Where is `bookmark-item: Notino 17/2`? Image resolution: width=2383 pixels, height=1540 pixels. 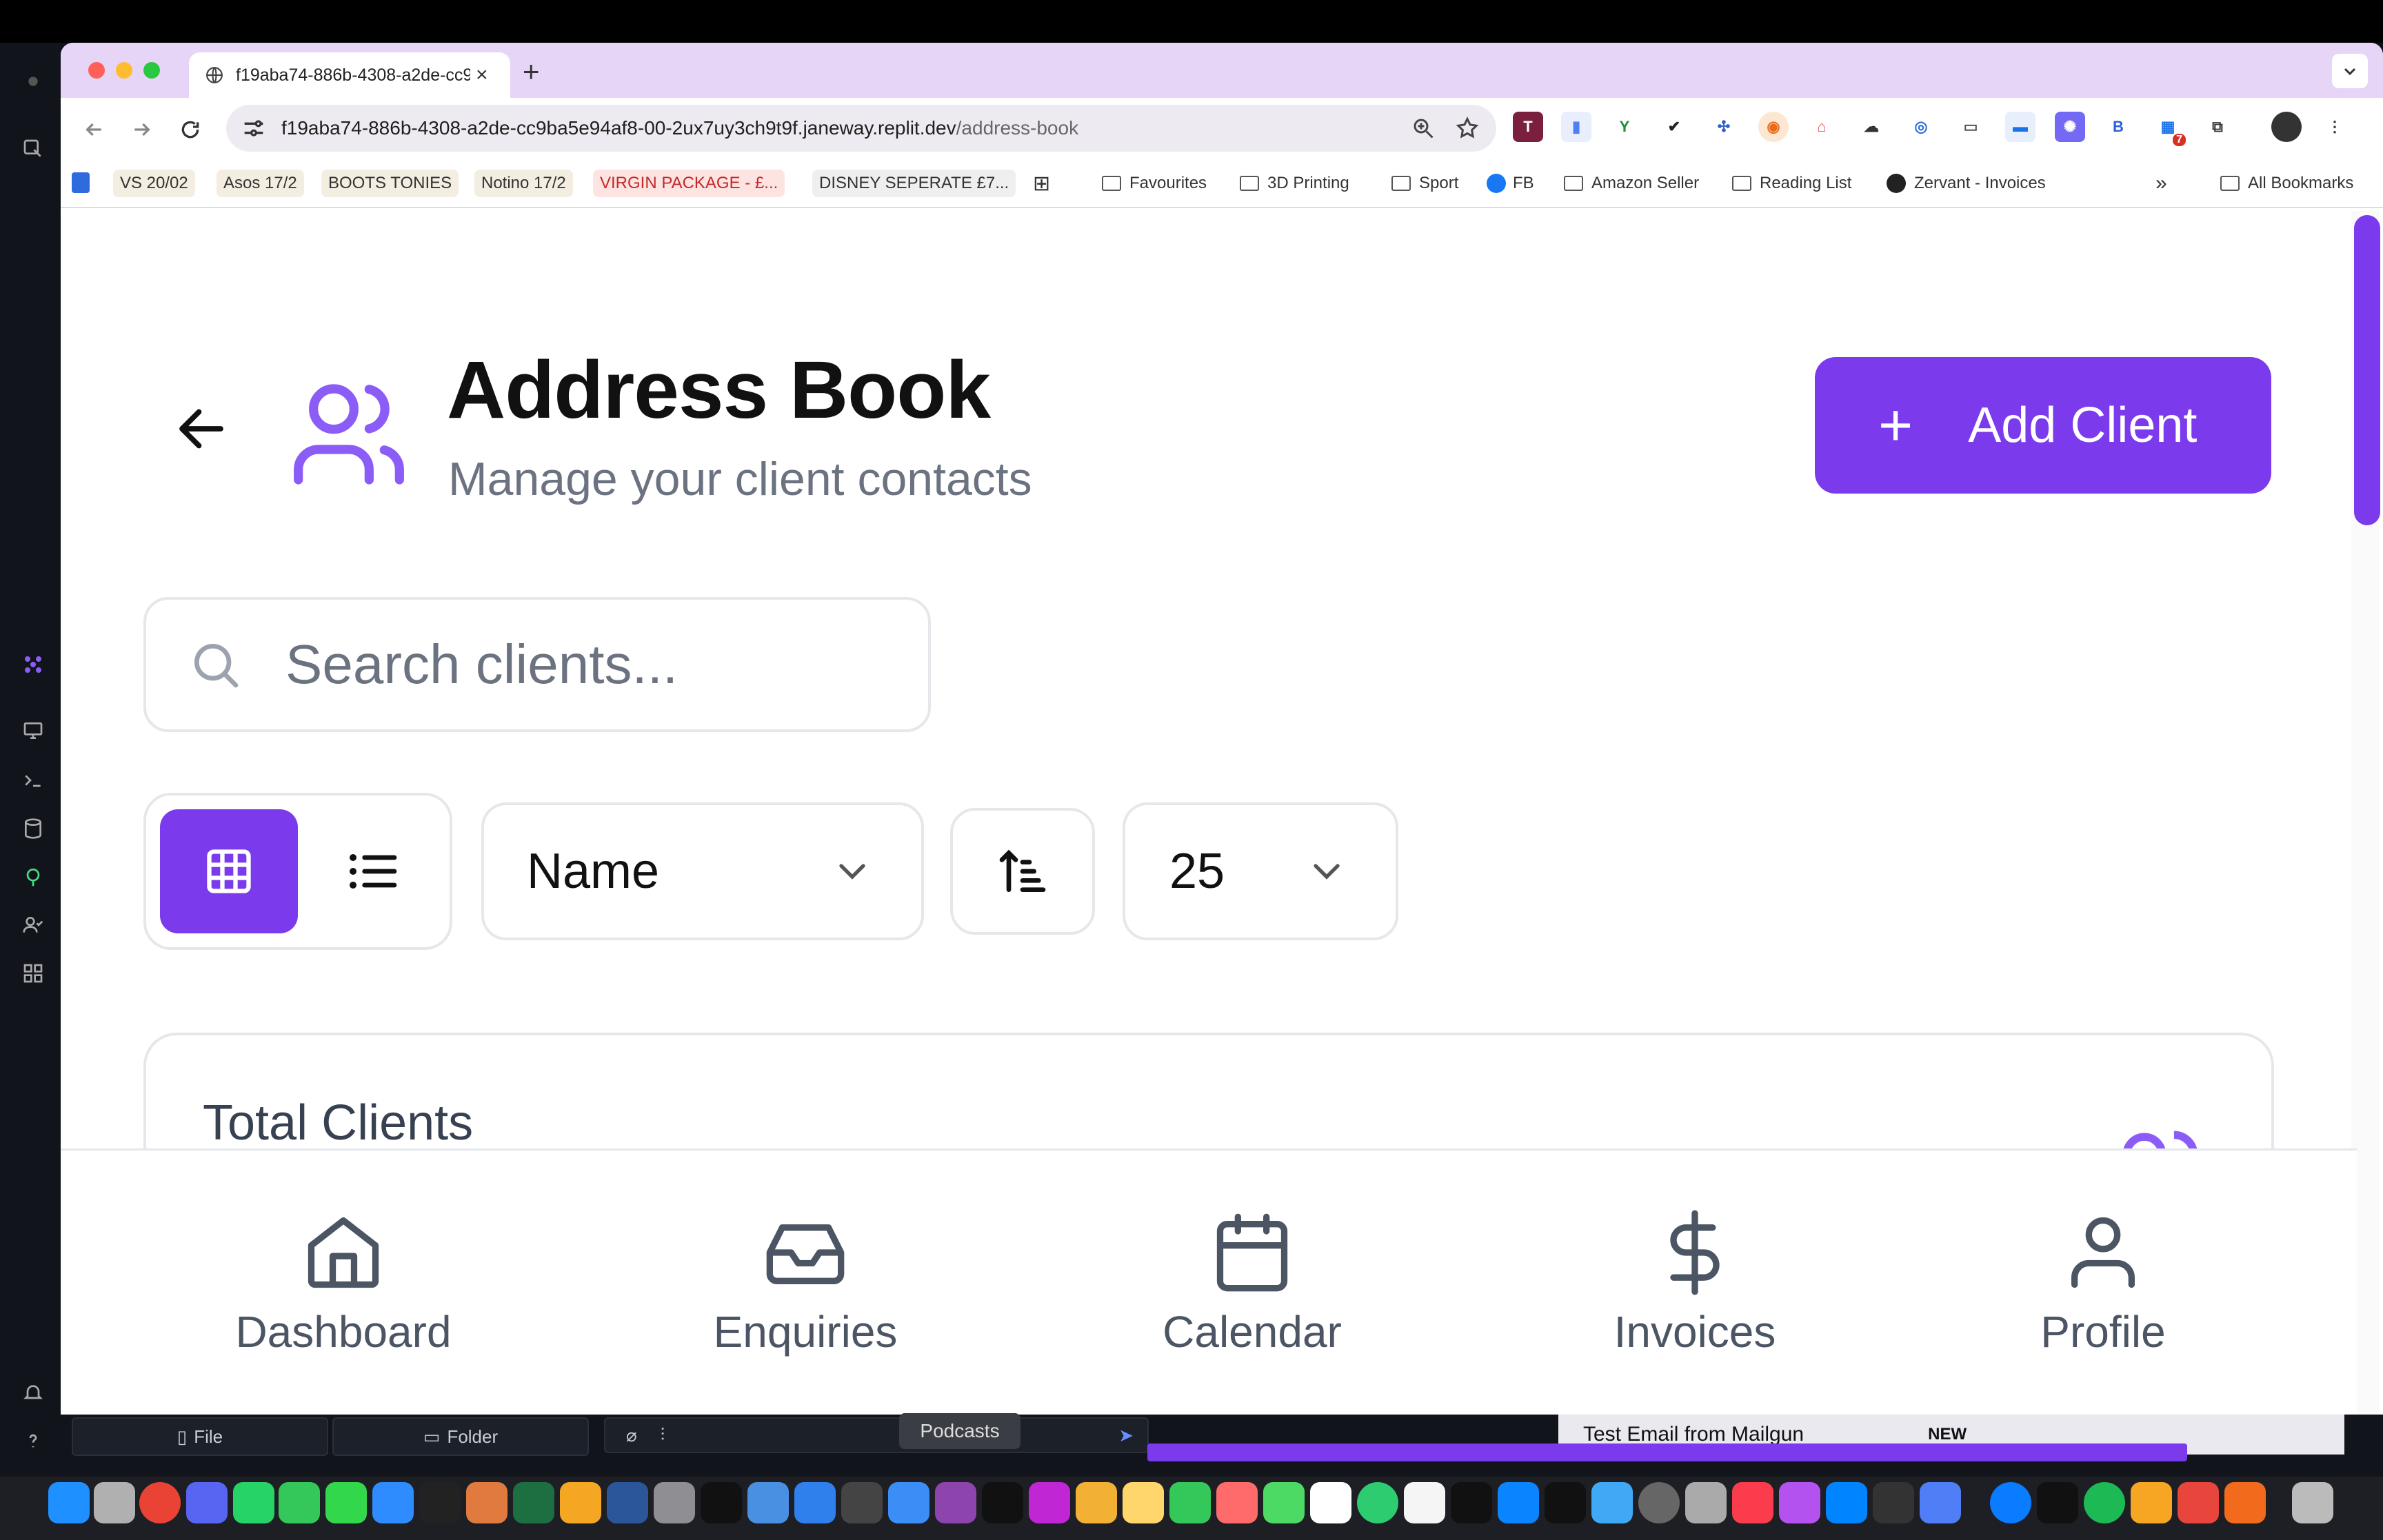 bookmark-item: Notino 17/2 is located at coordinates (523, 184).